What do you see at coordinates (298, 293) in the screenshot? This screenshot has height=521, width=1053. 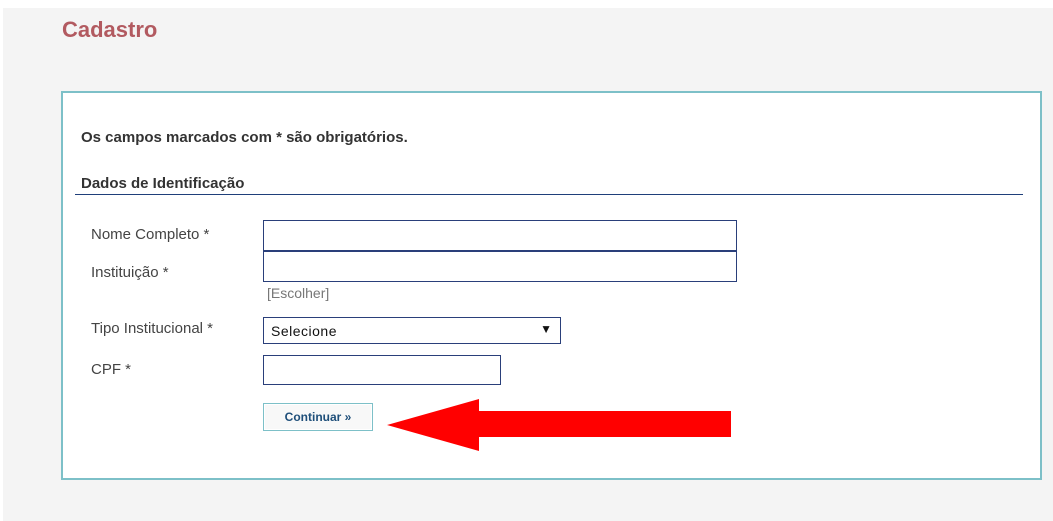 I see `choose-institution-link: [Escolher]` at bounding box center [298, 293].